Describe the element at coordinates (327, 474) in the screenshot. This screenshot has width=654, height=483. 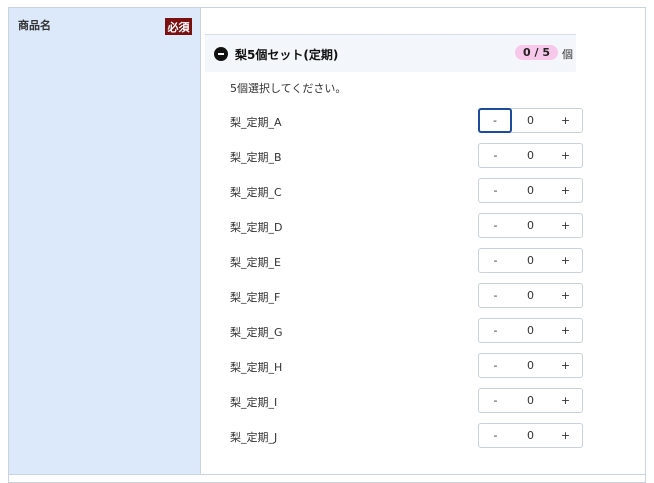
I see `row-divider` at that location.